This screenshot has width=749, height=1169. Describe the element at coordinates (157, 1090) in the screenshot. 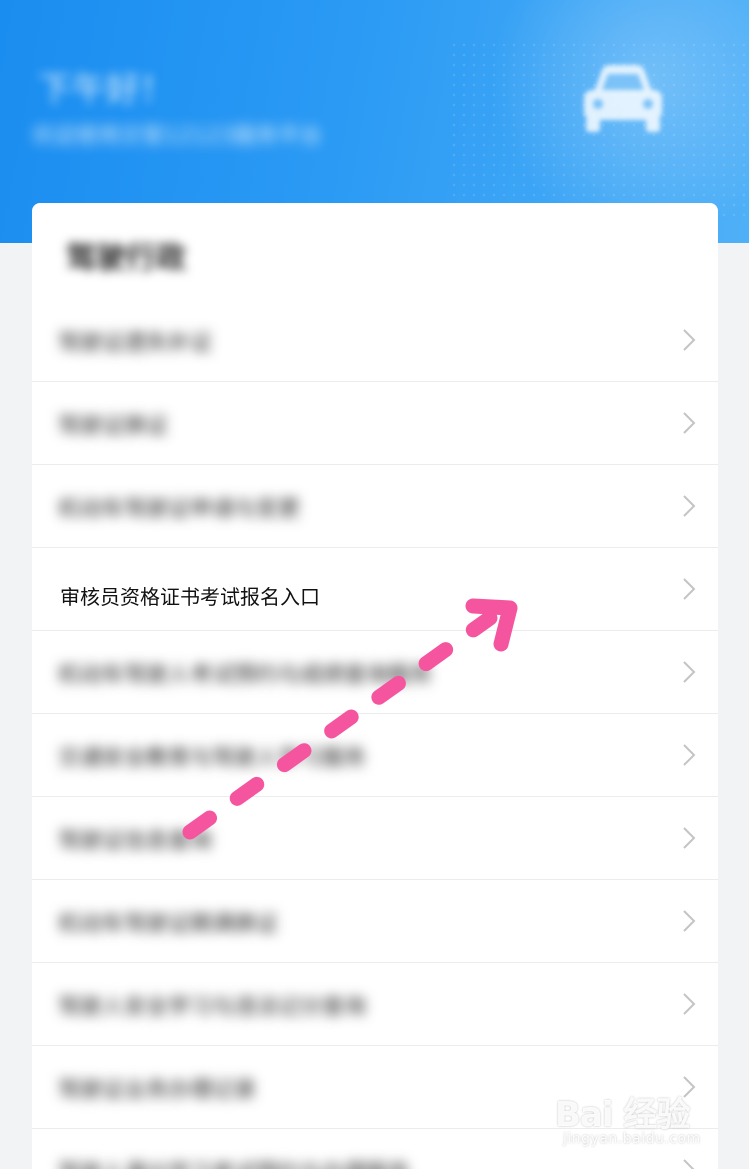

I see `list-item-label: 驾驶证业务办理记录` at that location.